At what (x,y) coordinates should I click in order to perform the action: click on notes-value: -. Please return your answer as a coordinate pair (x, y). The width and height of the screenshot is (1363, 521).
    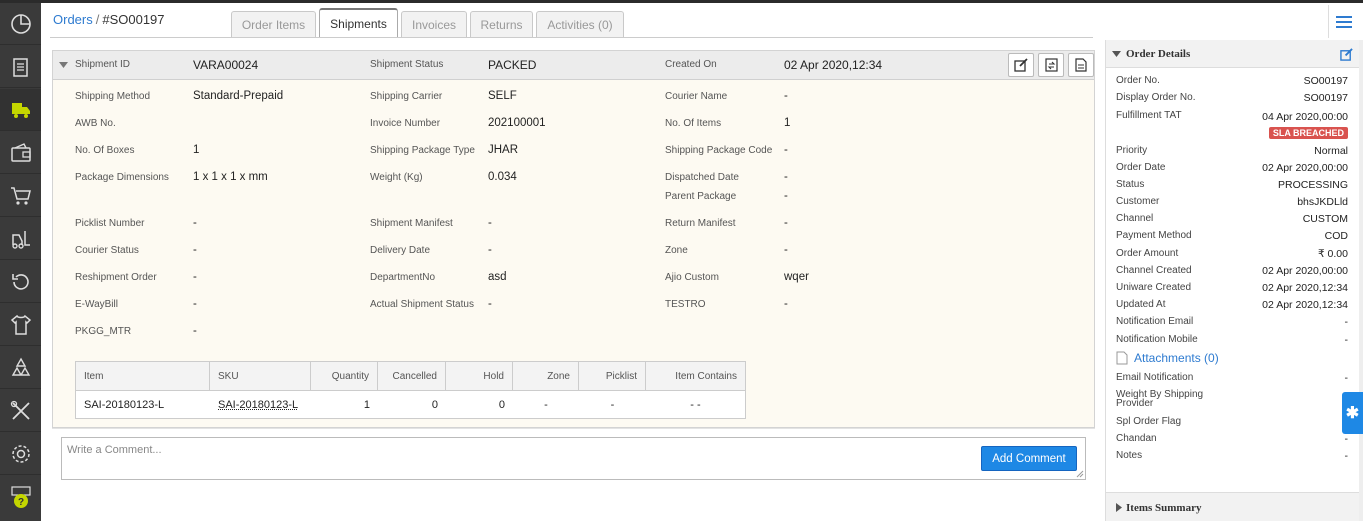
    Looking at the image, I should click on (1346, 456).